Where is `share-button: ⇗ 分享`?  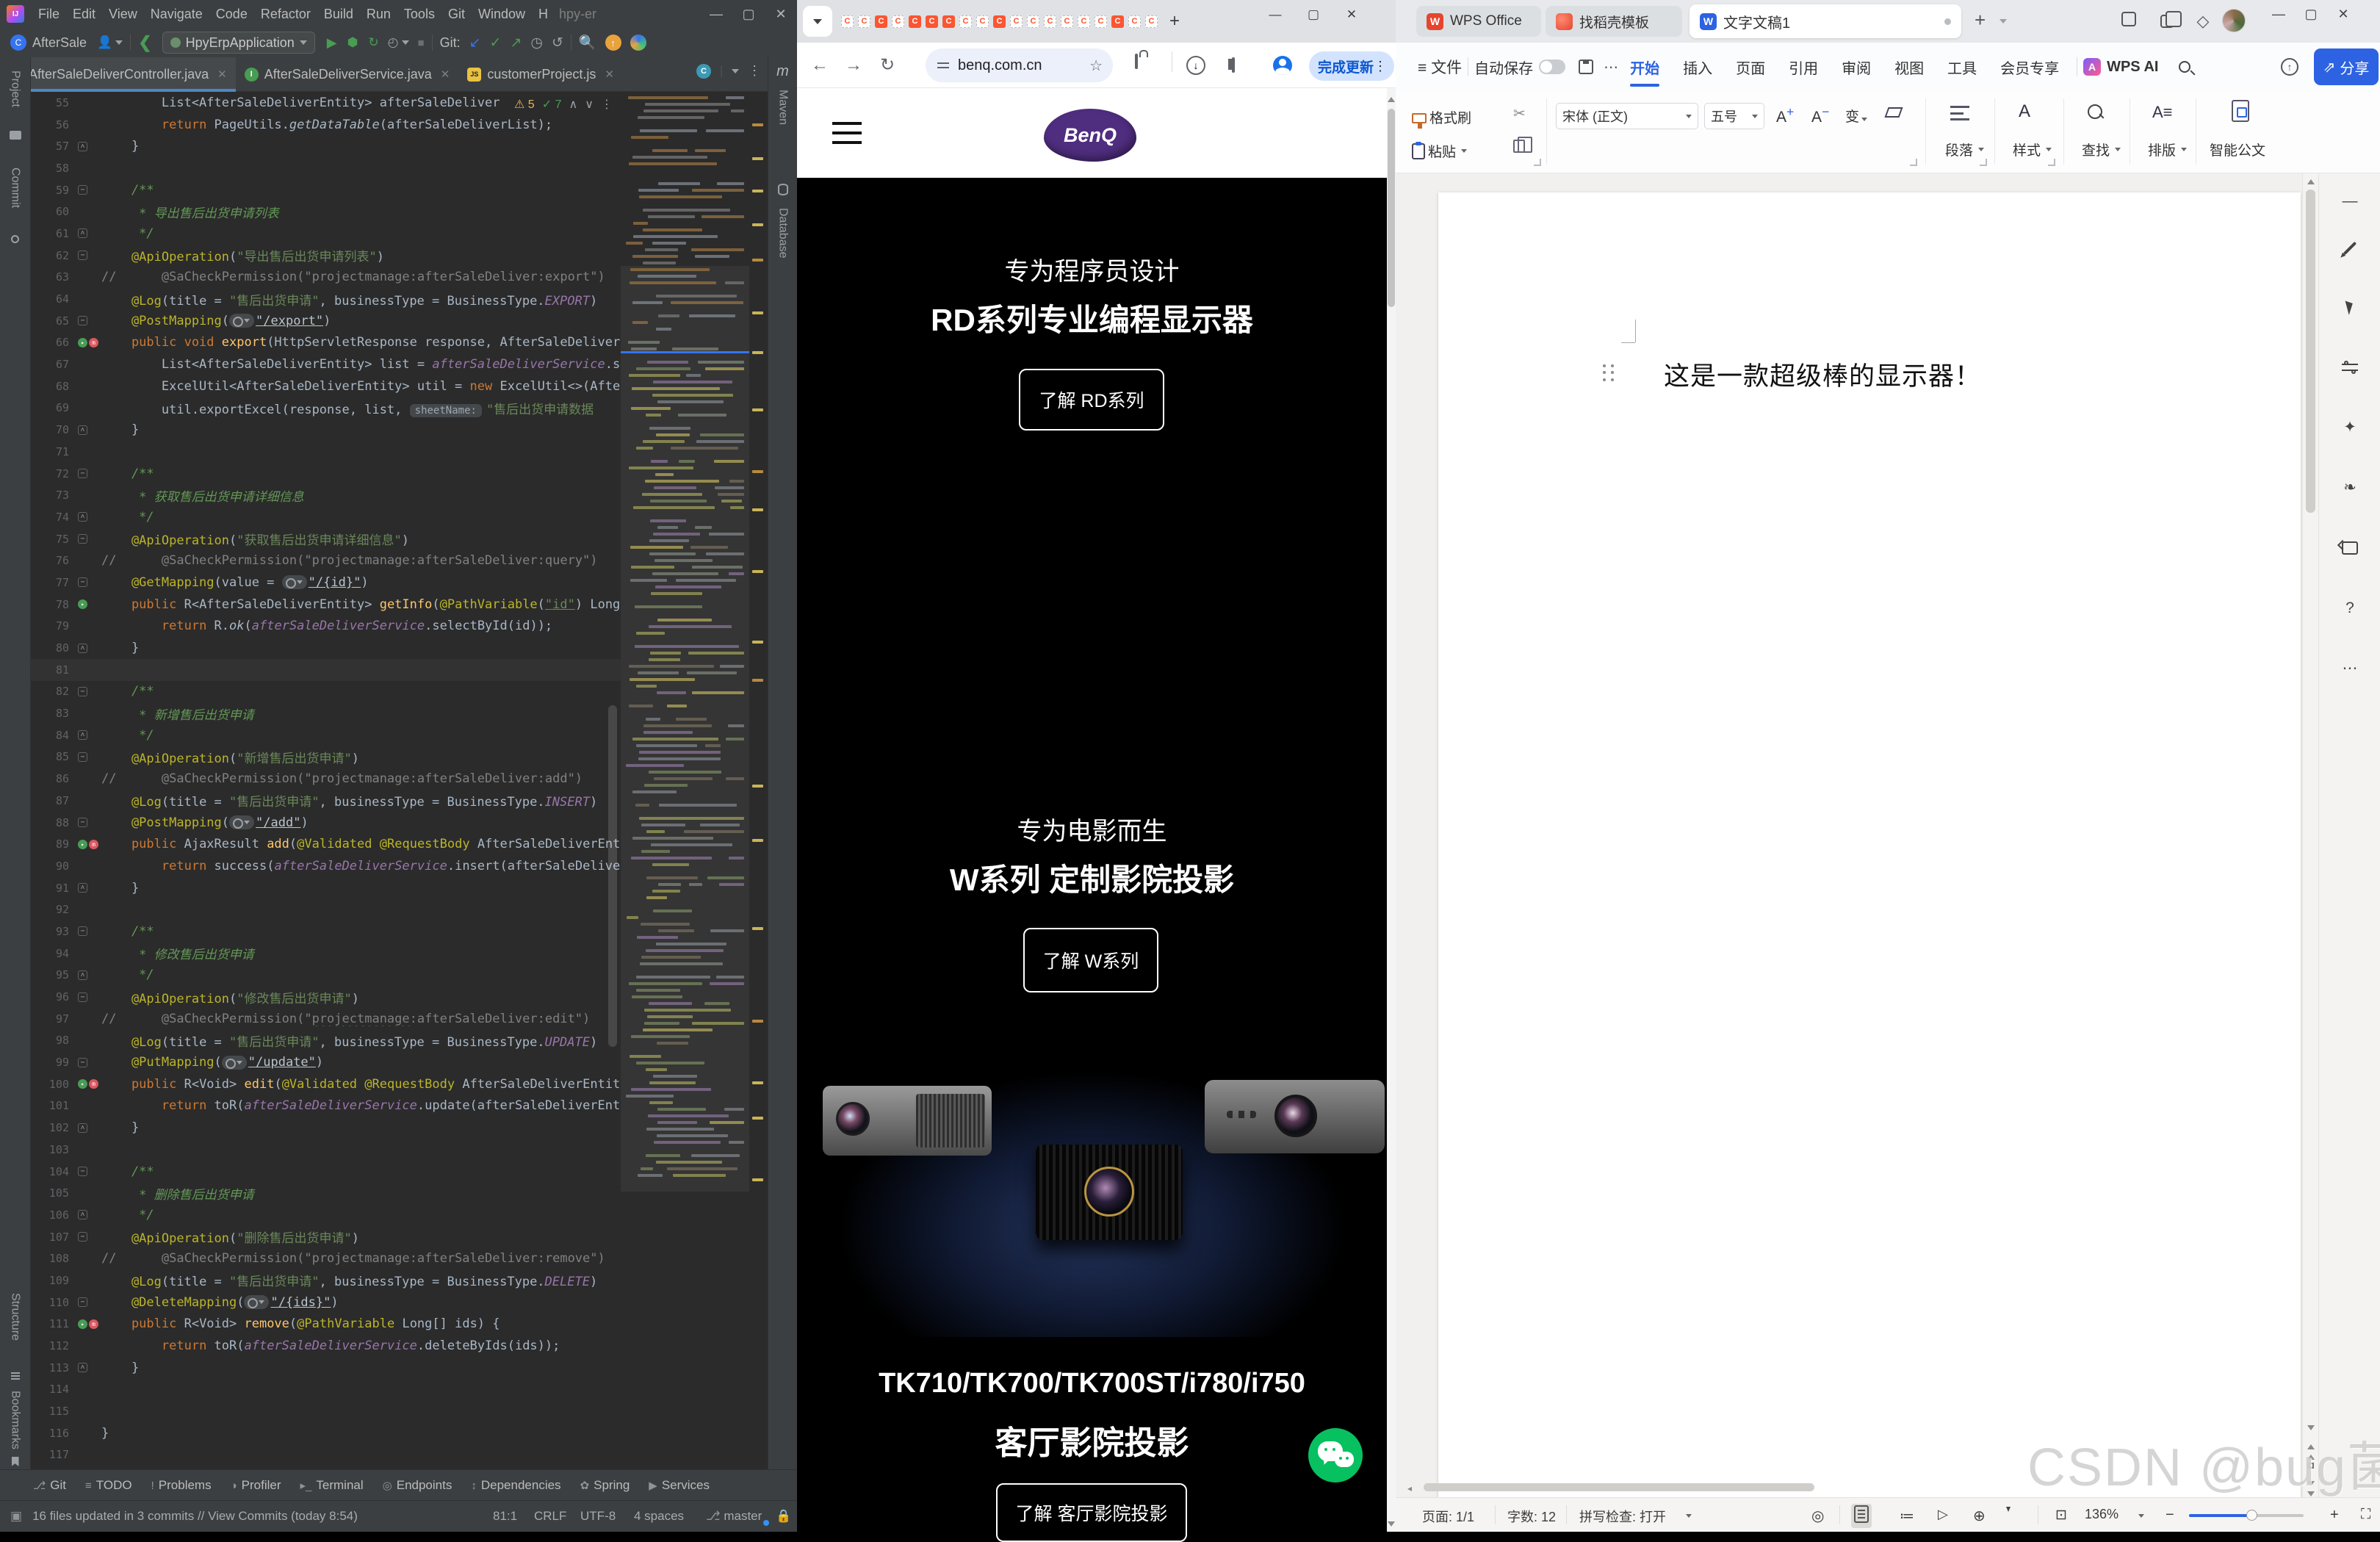 share-button: ⇗ 分享 is located at coordinates (2346, 67).